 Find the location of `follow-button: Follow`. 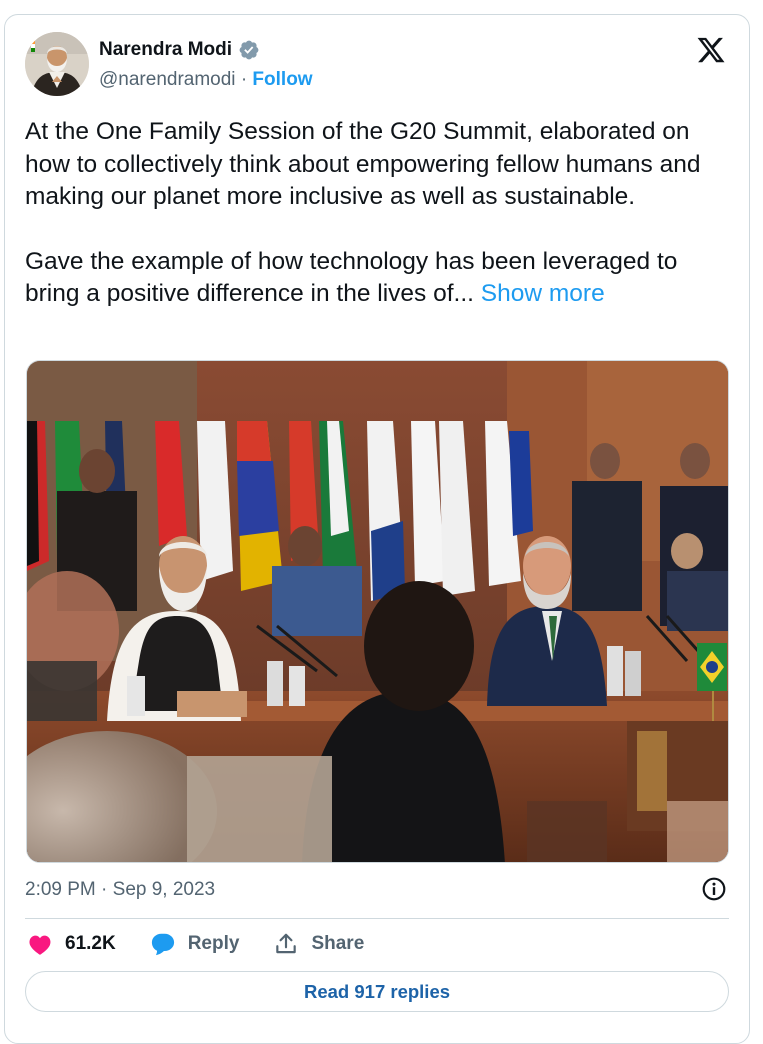

follow-button: Follow is located at coordinates (282, 79).